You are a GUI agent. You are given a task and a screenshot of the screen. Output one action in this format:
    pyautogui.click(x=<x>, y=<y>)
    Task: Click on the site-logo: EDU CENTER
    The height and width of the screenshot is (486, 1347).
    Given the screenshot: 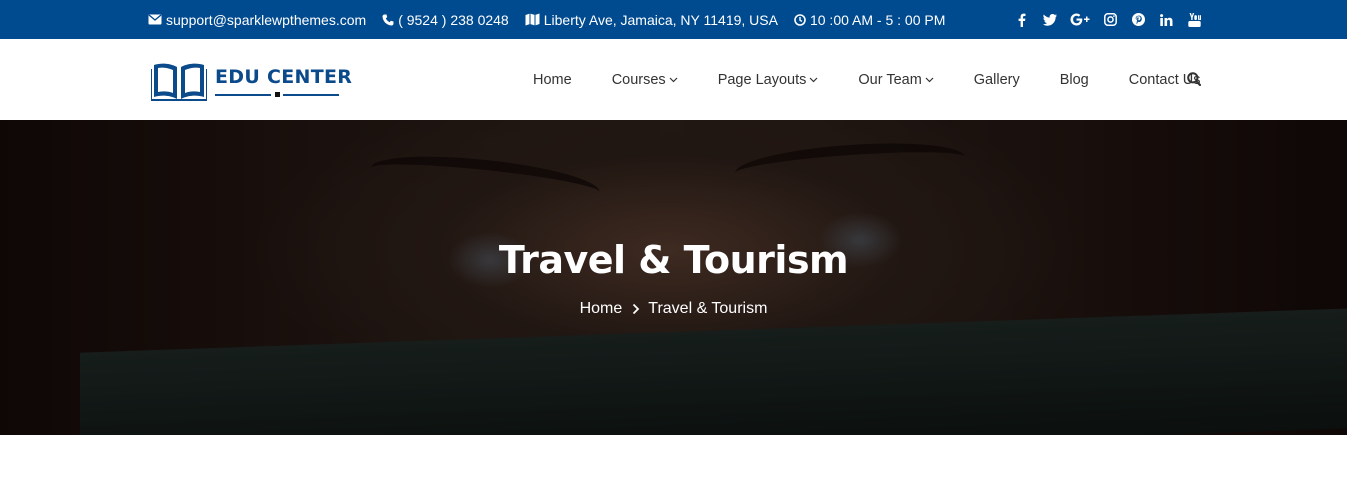 What is the action you would take?
    pyautogui.click(x=252, y=80)
    